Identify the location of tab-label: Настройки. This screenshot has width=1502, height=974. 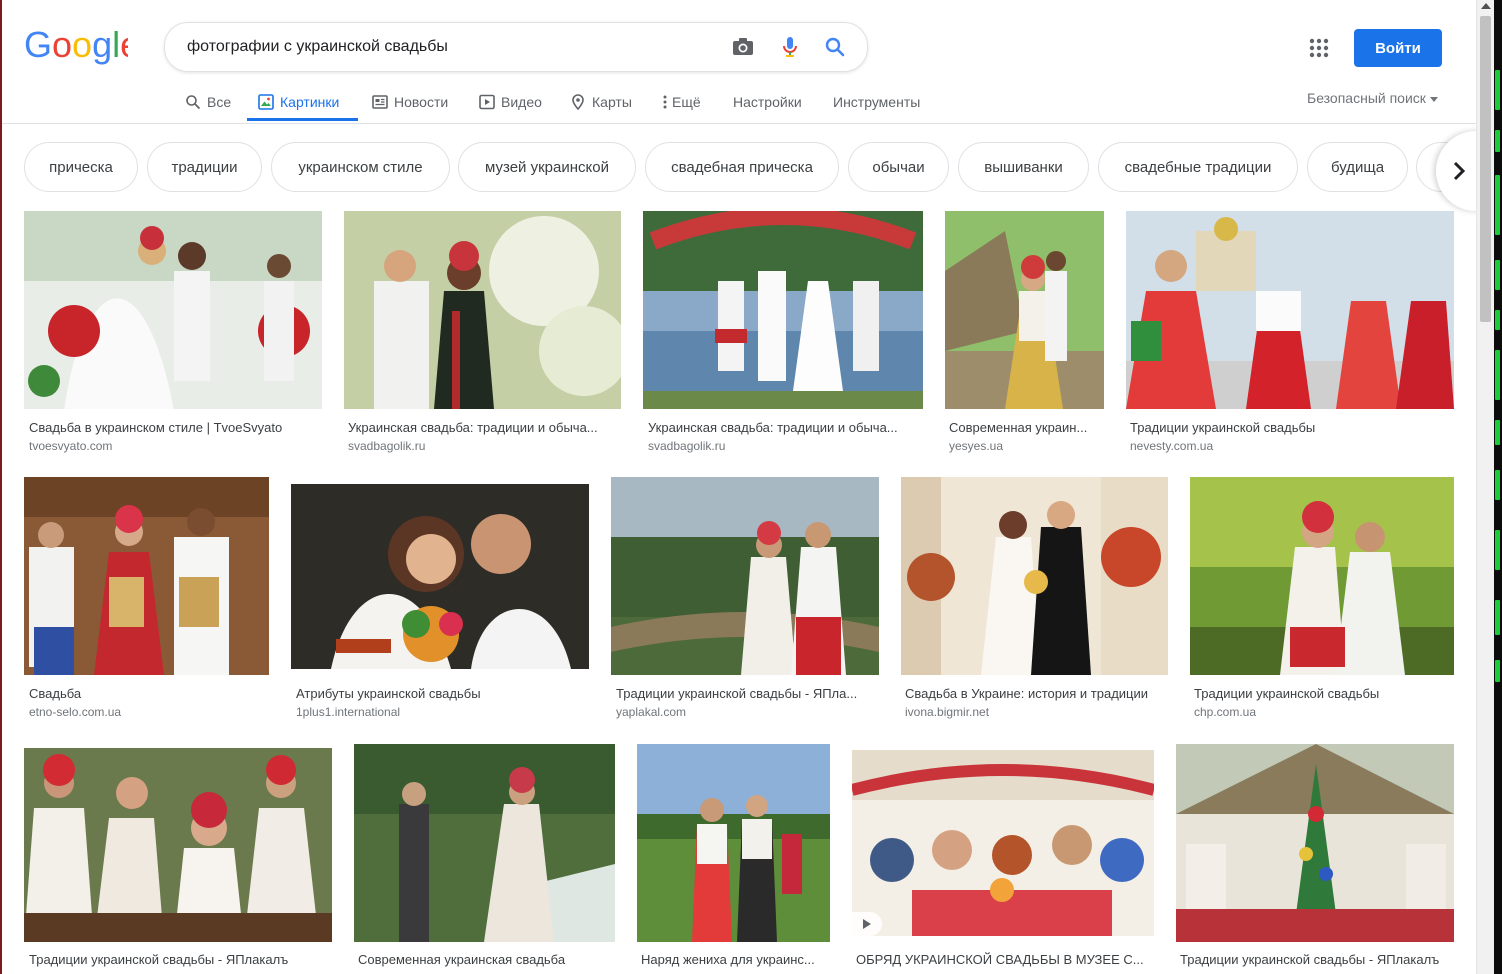
(767, 101).